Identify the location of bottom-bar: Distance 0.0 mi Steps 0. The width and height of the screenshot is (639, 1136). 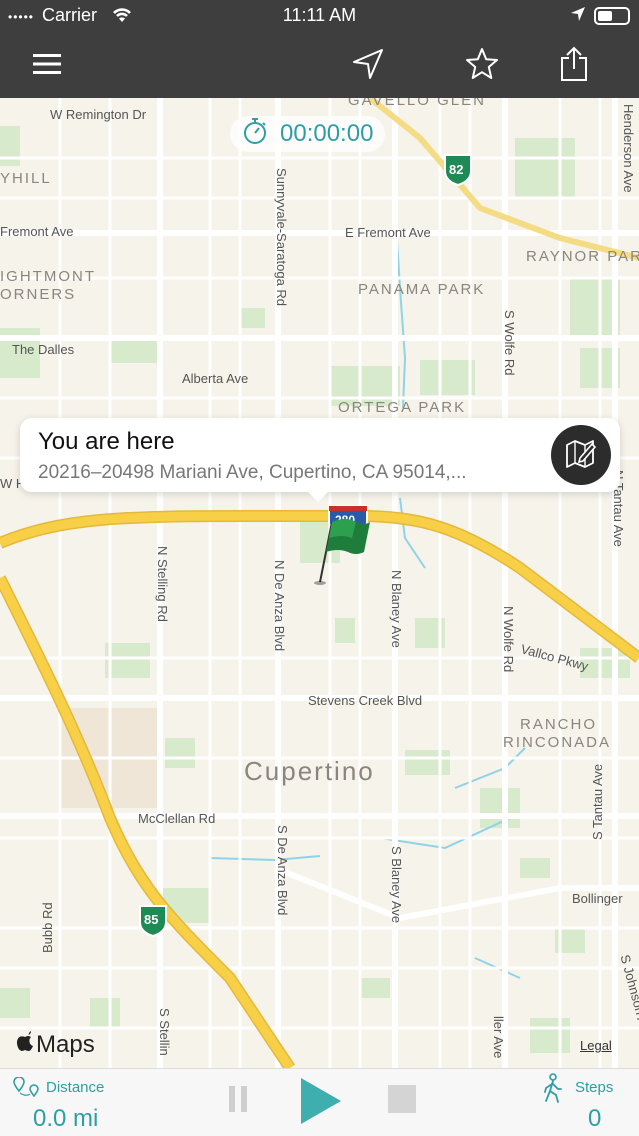
(319, 1102).